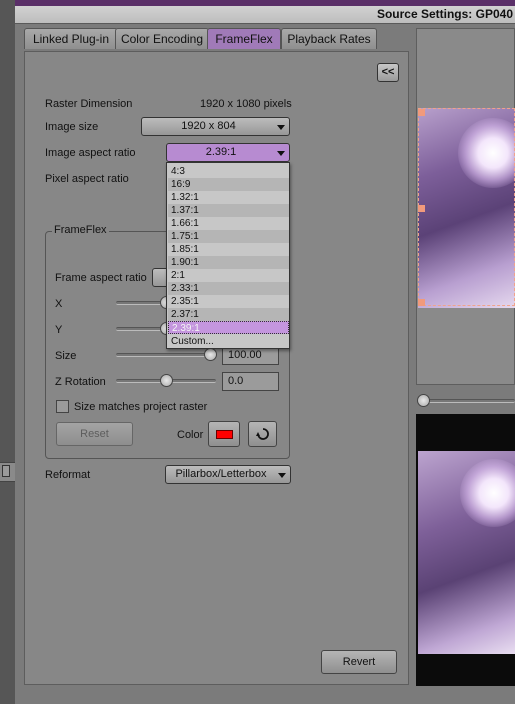  Describe the element at coordinates (6, 471) in the screenshot. I see `left-strip-box` at that location.